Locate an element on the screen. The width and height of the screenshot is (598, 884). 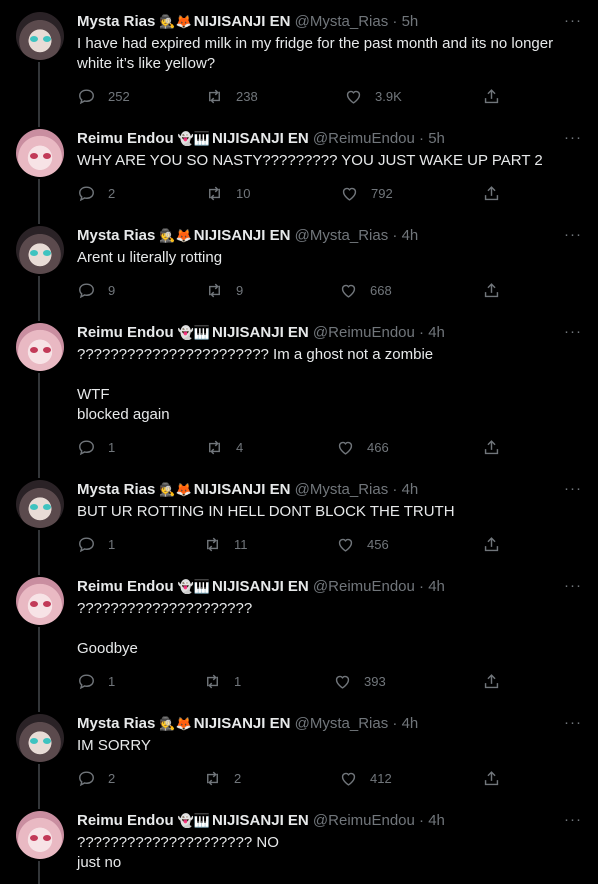
retweet-button: 11 is located at coordinates (225, 544).